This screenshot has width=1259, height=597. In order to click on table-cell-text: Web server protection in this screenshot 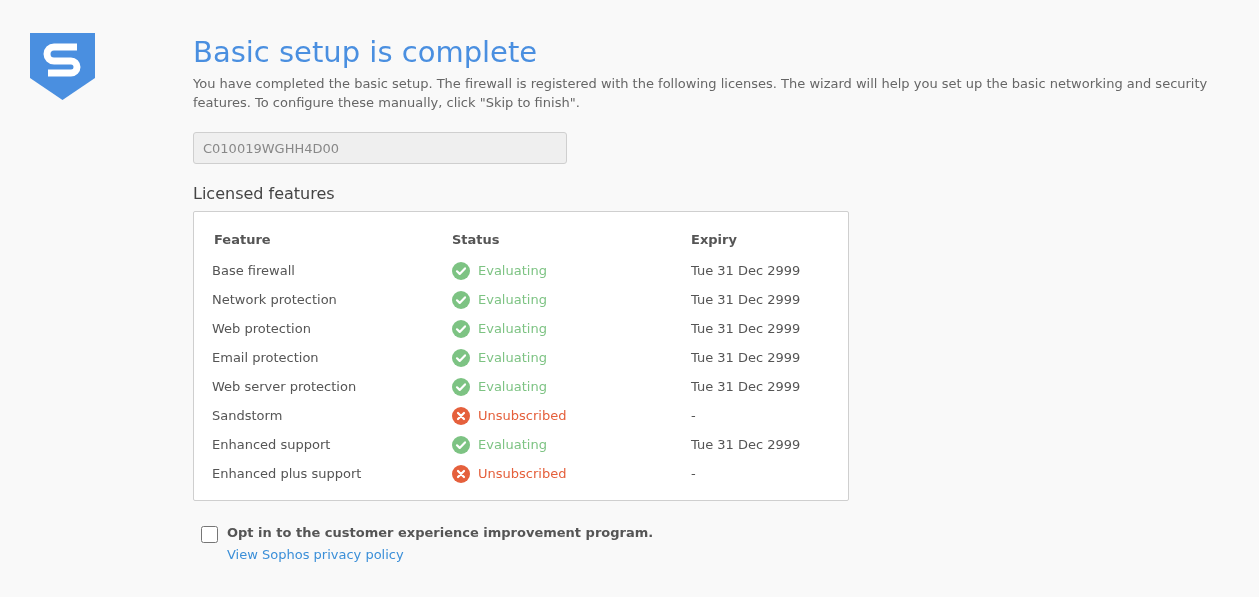, I will do `click(285, 386)`.